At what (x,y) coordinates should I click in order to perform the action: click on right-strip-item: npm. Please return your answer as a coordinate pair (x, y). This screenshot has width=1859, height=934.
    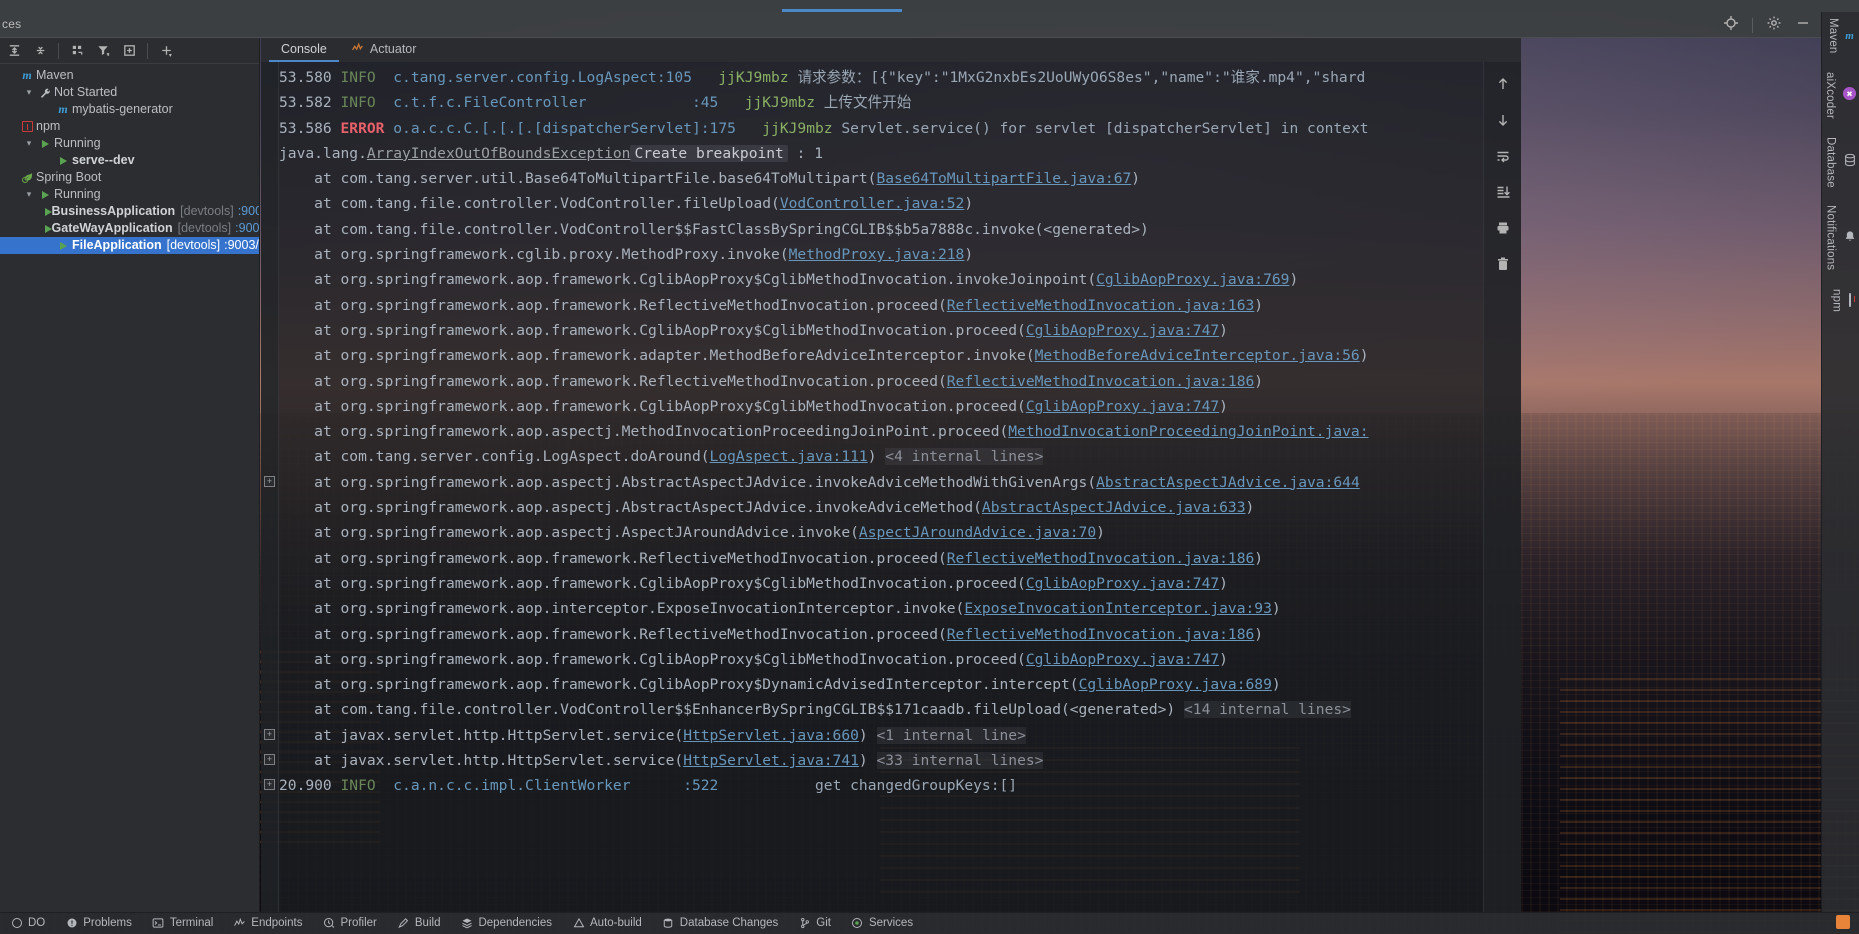
    Looking at the image, I should click on (1841, 300).